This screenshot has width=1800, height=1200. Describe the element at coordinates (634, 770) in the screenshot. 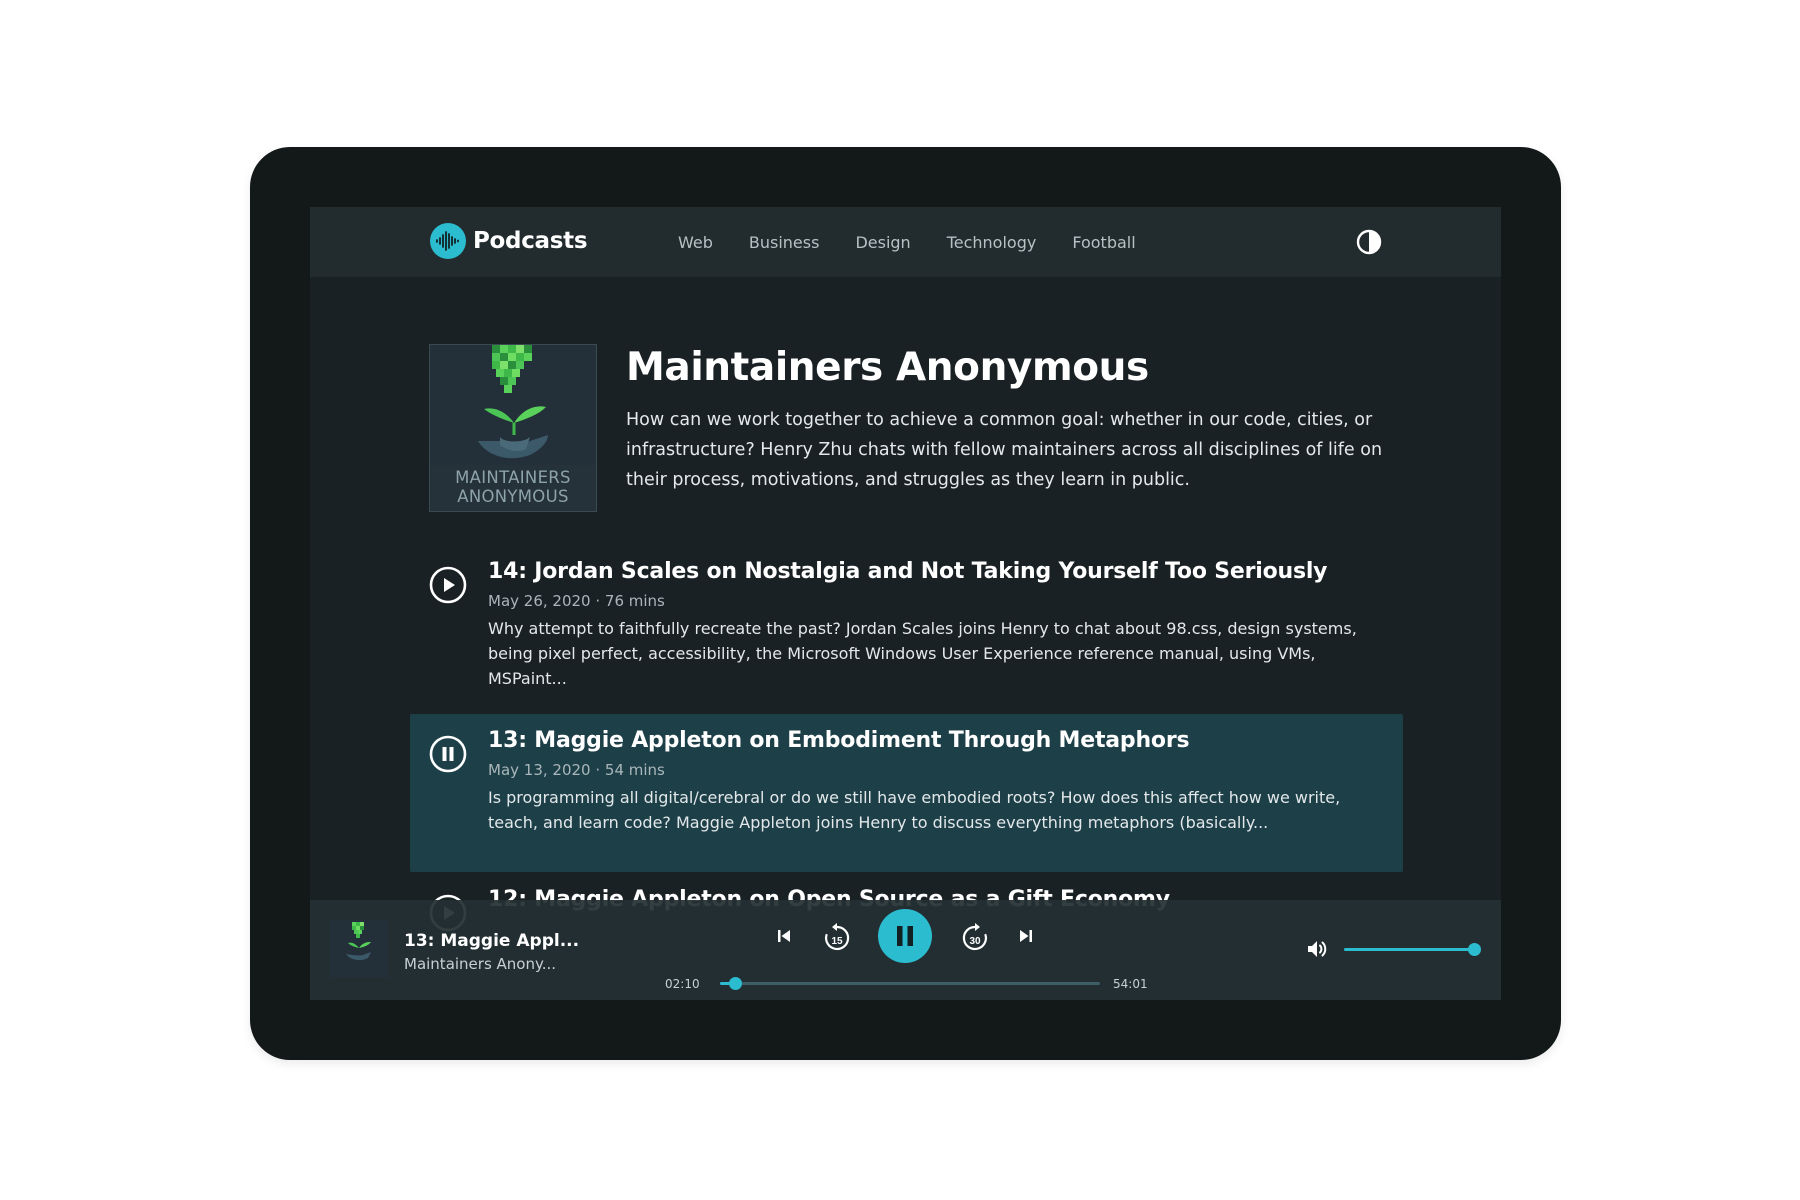

I see `episode-duration: 54 mins` at that location.